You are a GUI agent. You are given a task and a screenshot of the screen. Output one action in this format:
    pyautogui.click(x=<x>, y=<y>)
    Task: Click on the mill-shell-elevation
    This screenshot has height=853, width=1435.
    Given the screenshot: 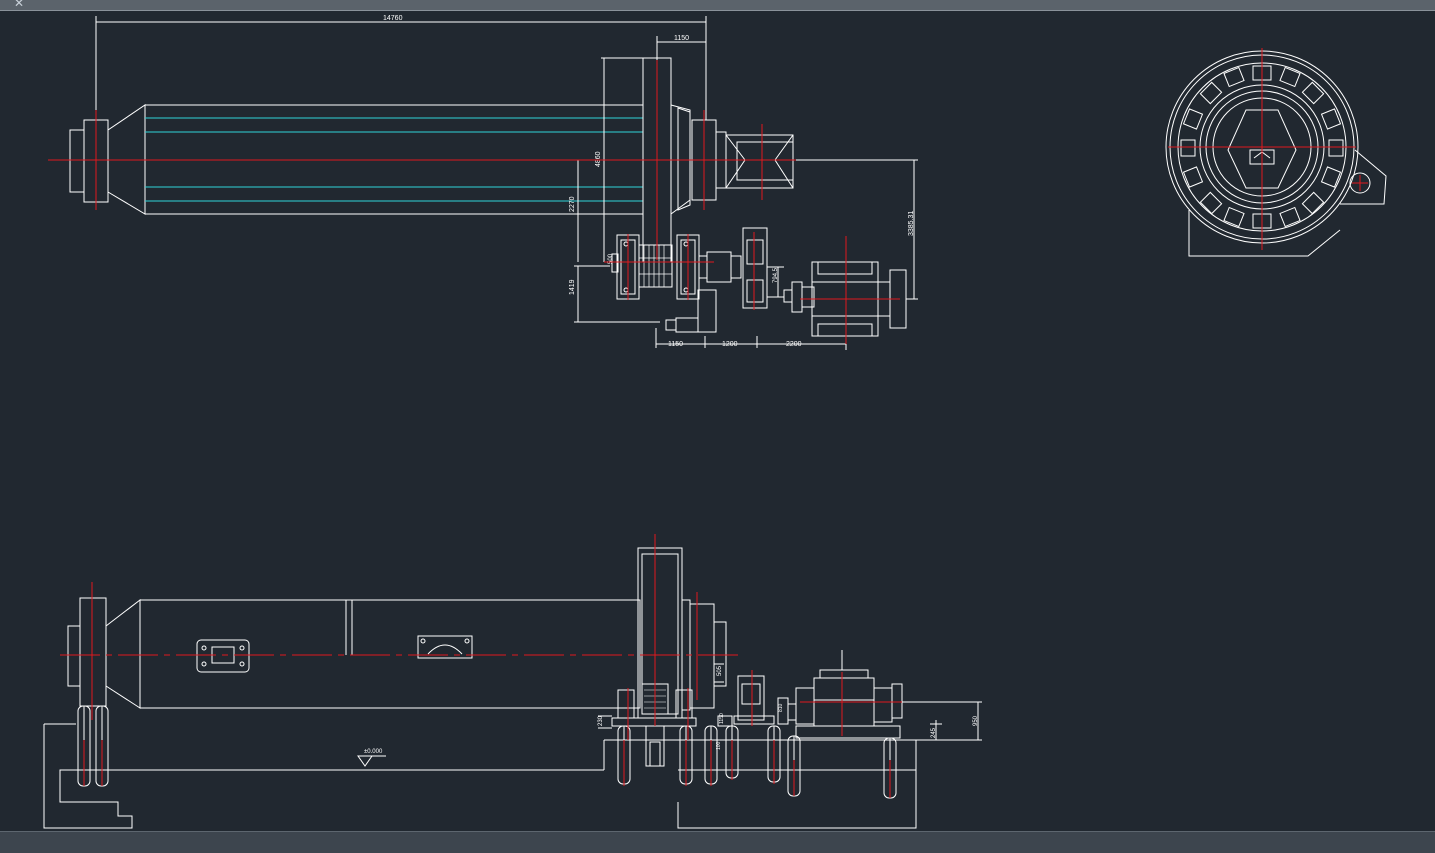 What is the action you would take?
    pyautogui.click(x=390, y=654)
    